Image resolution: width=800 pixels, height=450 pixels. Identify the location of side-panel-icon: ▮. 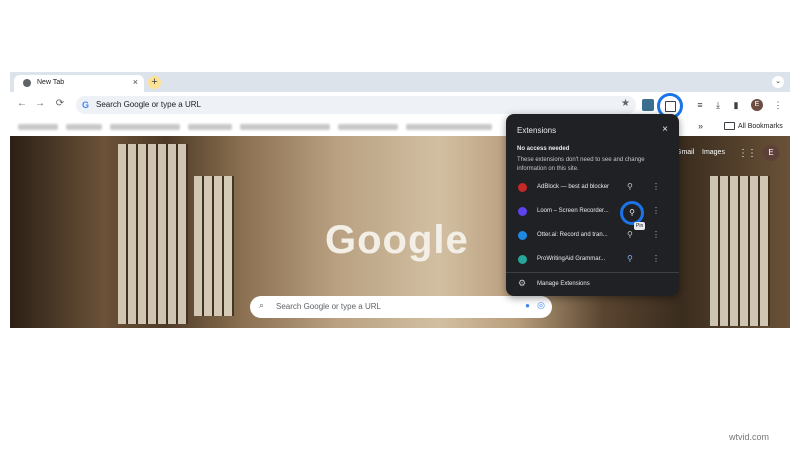
(736, 105).